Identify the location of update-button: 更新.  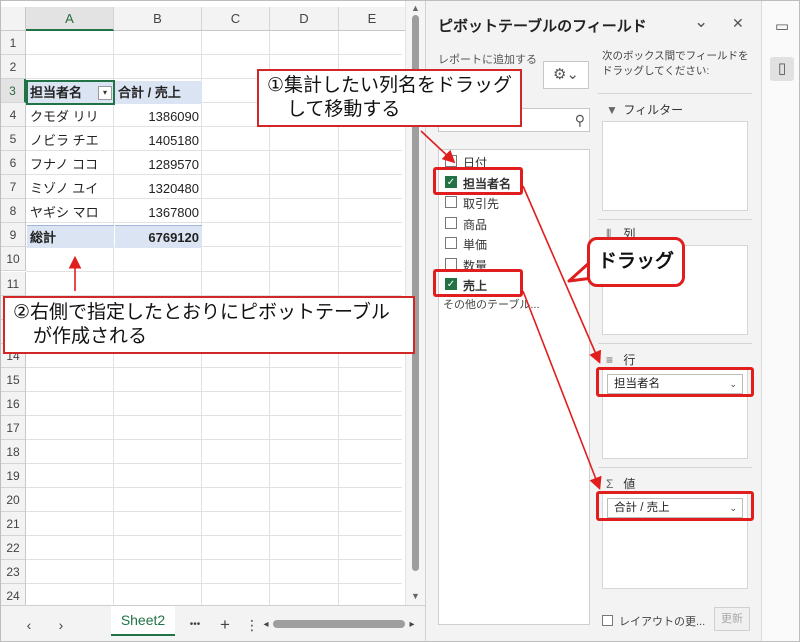
(732, 619).